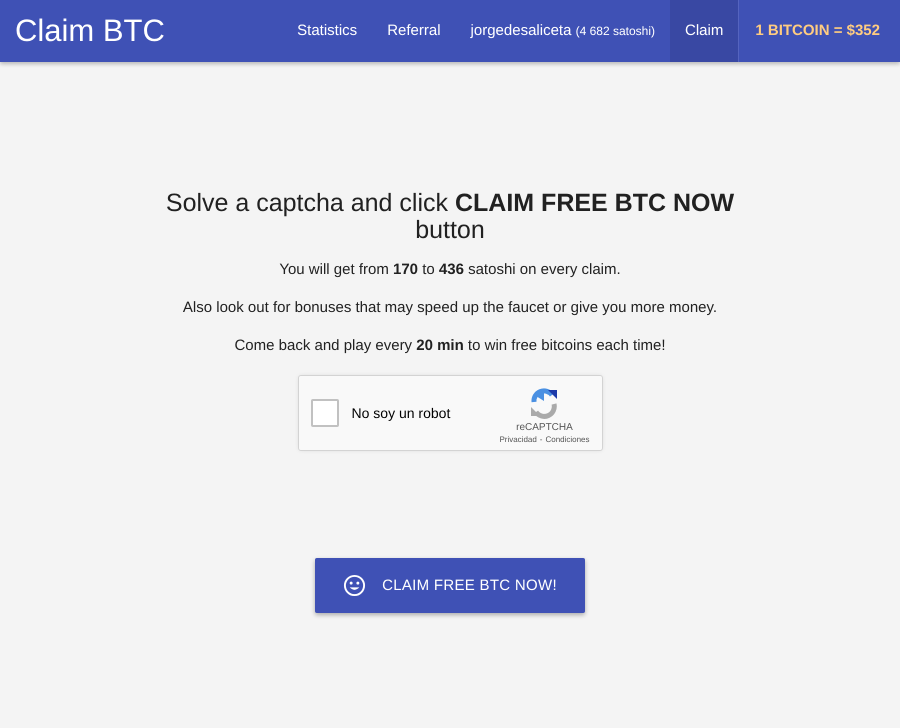 The width and height of the screenshot is (900, 728). Describe the element at coordinates (567, 440) in the screenshot. I see `terms-link: Condiciones` at that location.